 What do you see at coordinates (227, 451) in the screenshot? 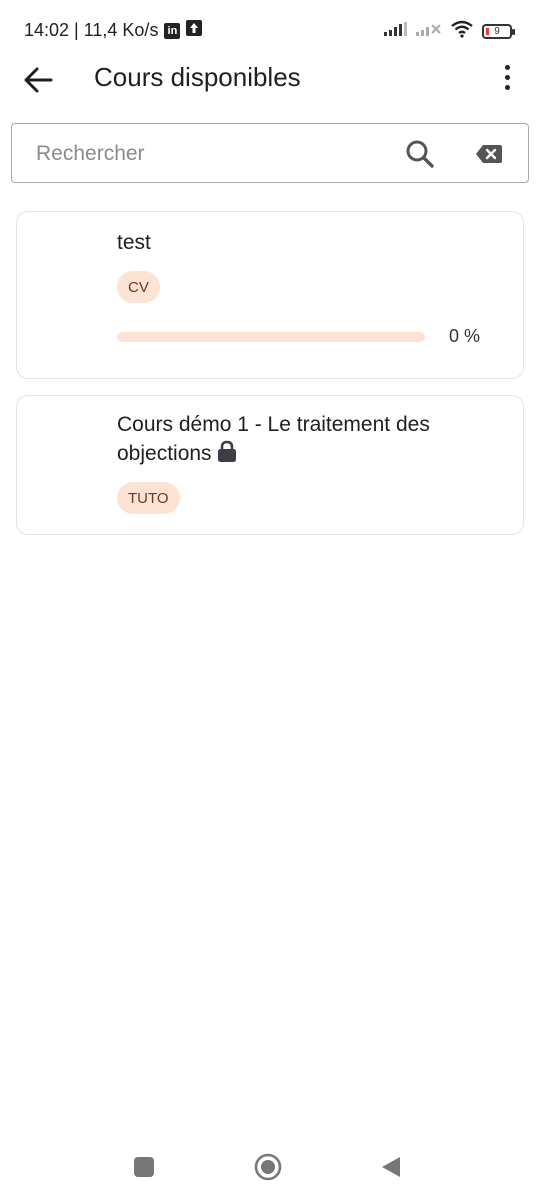
I see `lock-icon` at bounding box center [227, 451].